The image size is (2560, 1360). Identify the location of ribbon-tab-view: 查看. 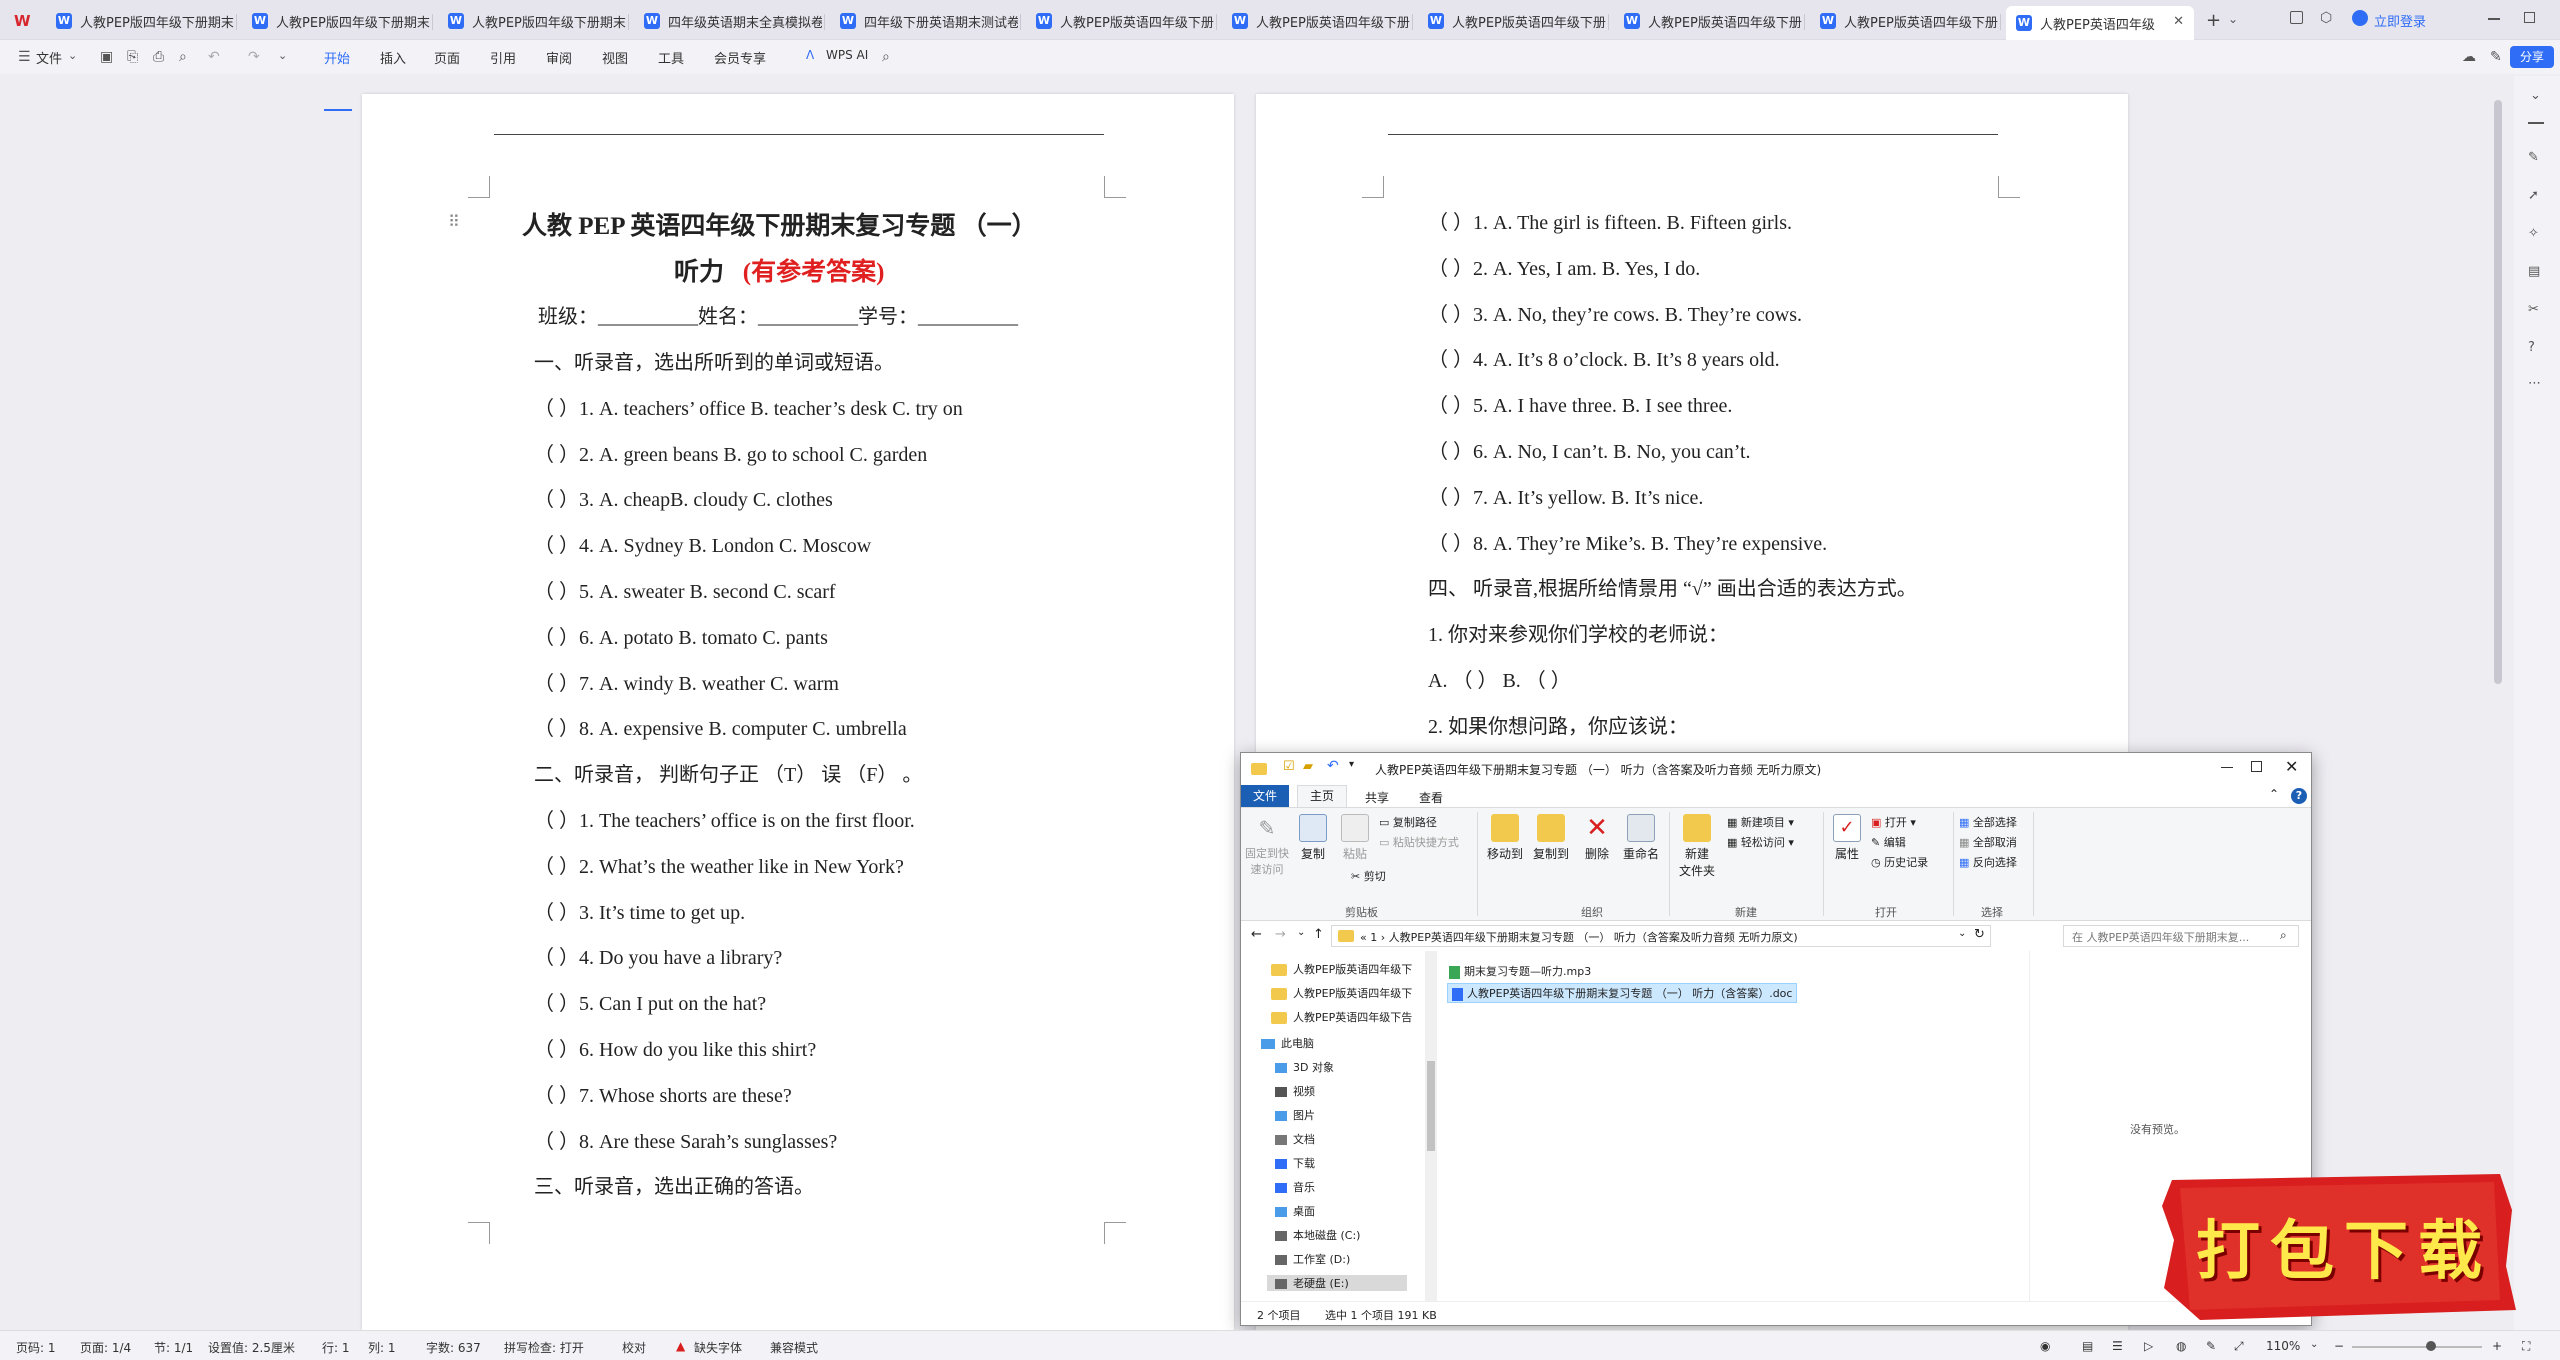
(1431, 797).